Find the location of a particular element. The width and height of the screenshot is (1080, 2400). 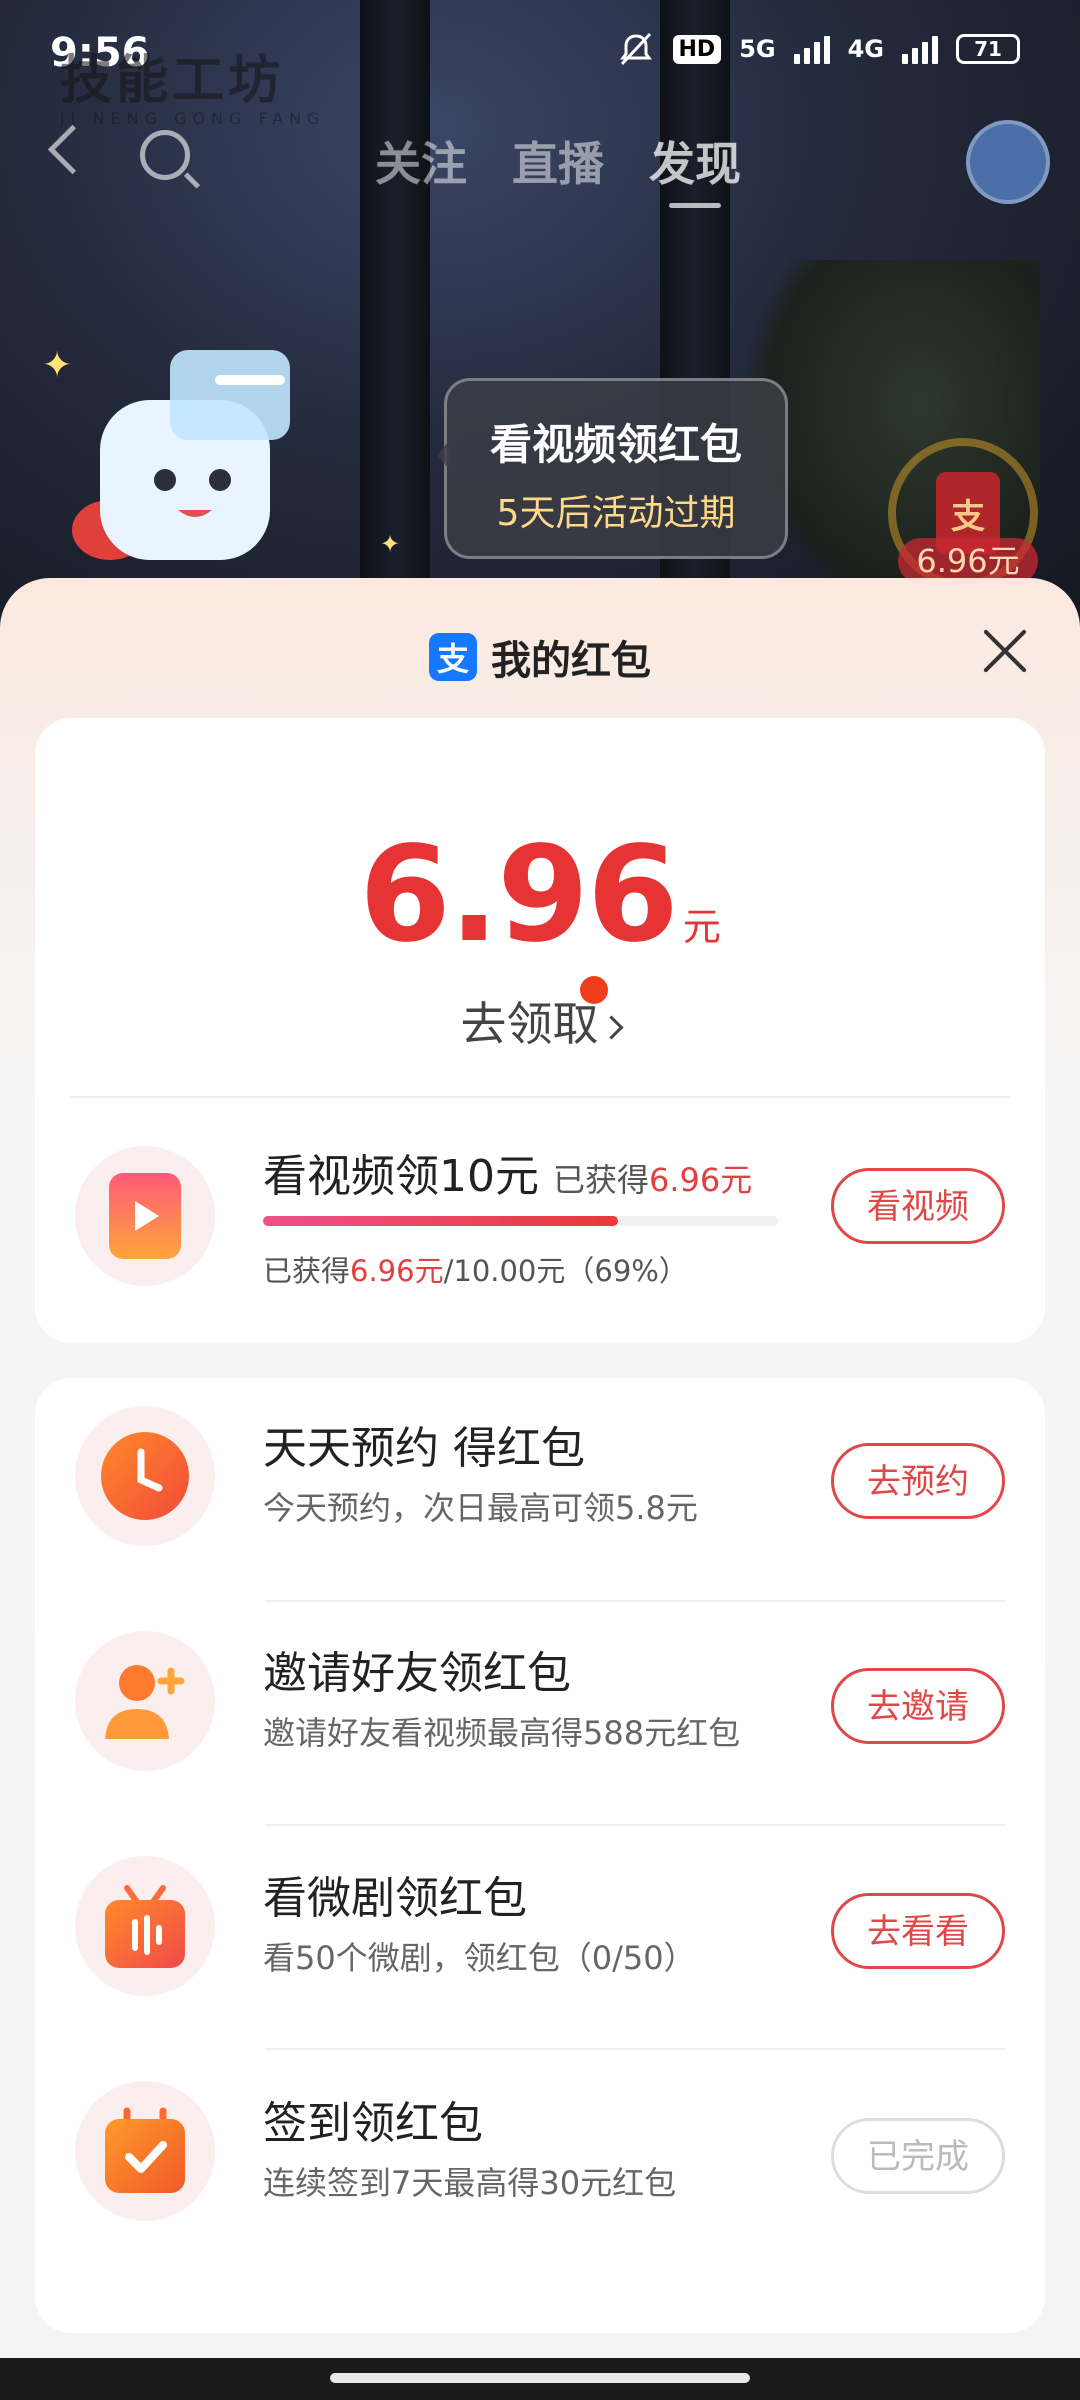

promo-bubble: 看视频领红包 5天后活动过期 is located at coordinates (612, 468).